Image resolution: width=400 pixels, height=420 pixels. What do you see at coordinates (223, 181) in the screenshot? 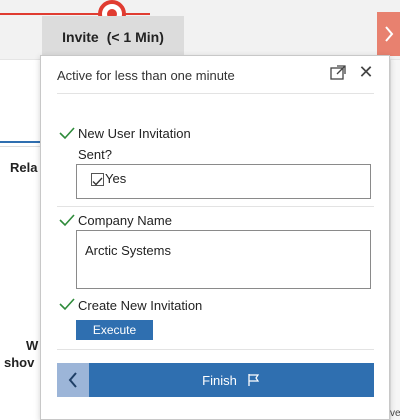
I see `sent-checkbox-field: Yes` at bounding box center [223, 181].